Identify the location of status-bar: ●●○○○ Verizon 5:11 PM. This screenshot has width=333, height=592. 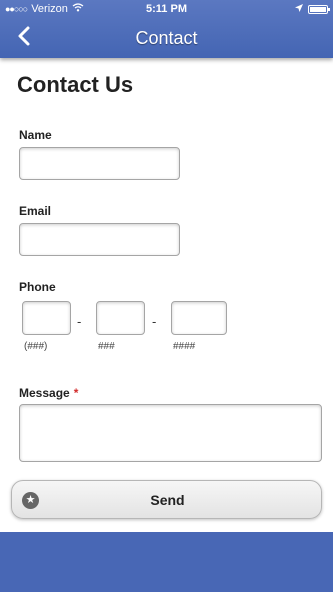
(166, 9).